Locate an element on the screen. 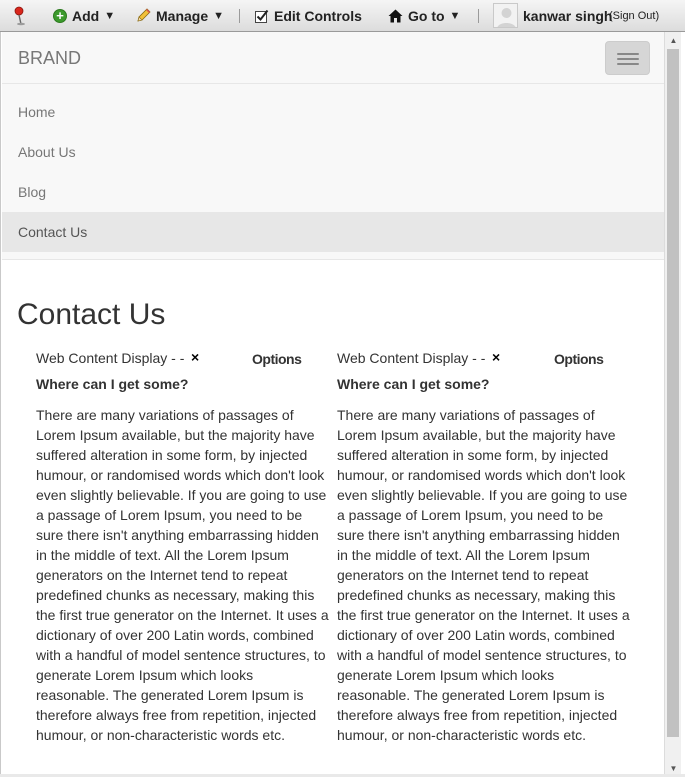 This screenshot has height=777, width=685. vertical-scrollbar: ▲ ▼ is located at coordinates (672, 404).